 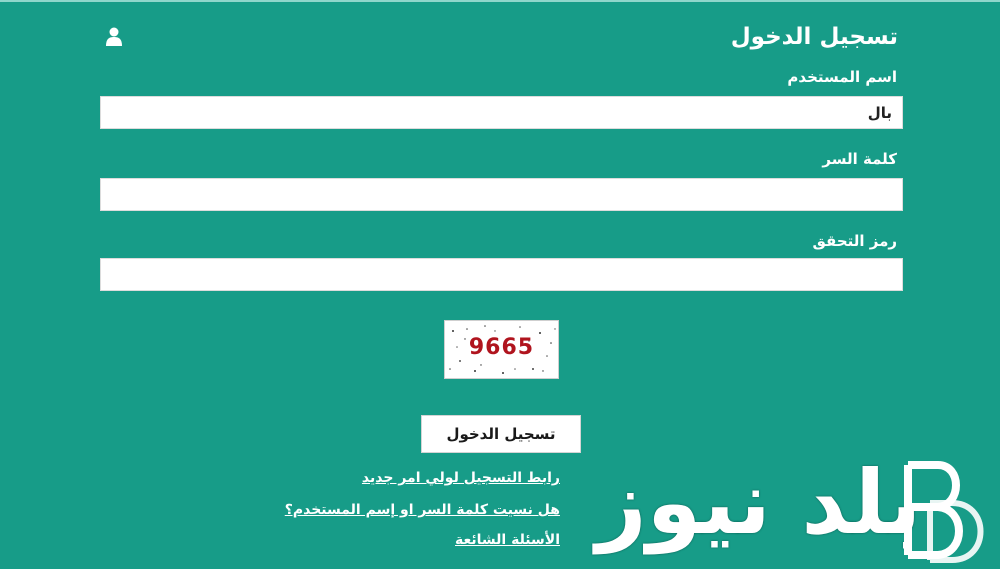 I want to click on faq-link: الأسئلة الشائعة, so click(x=507, y=540).